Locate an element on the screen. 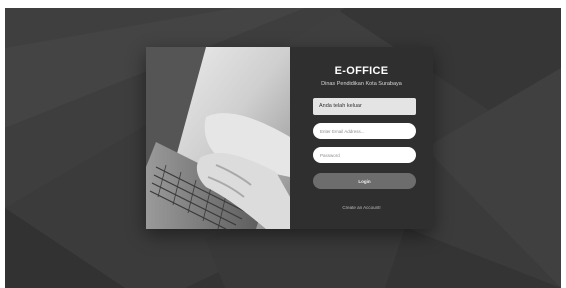  app-title: E-OFFICE is located at coordinates (361, 71).